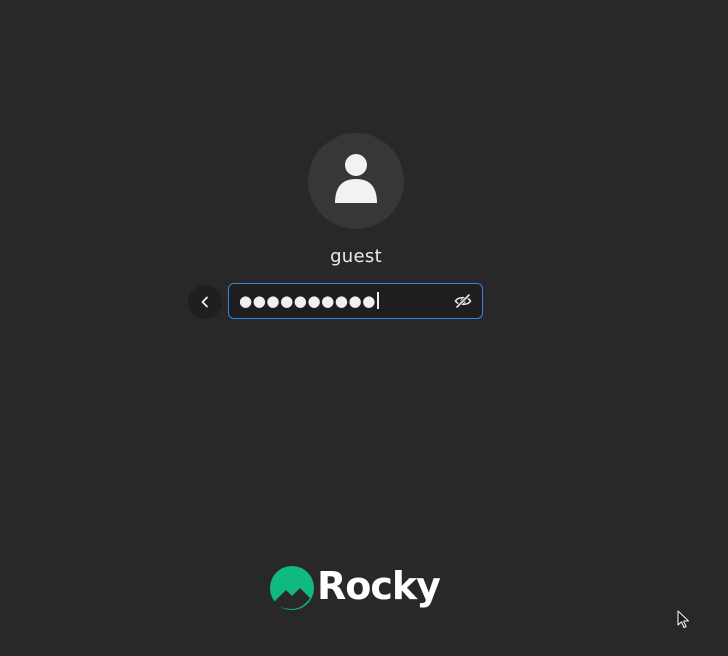 The image size is (728, 656). Describe the element at coordinates (377, 300) in the screenshot. I see `text-caret` at that location.